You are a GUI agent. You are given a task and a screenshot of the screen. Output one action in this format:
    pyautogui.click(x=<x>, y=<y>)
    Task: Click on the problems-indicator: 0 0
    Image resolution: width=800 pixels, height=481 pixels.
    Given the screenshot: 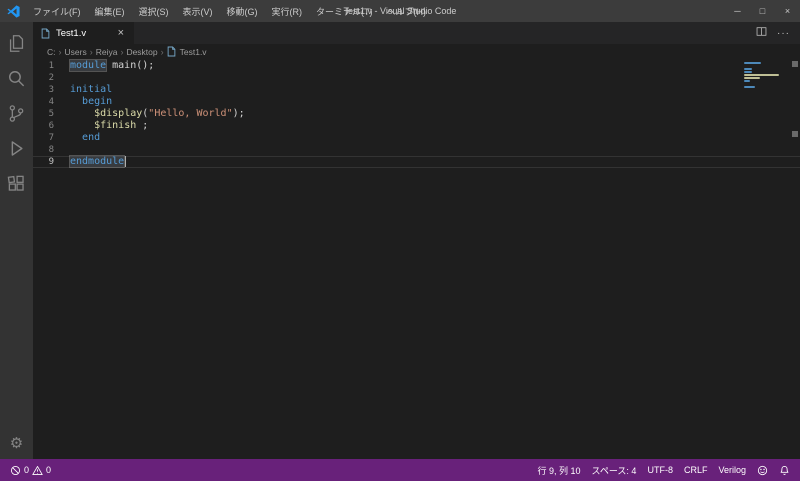 What is the action you would take?
    pyautogui.click(x=30, y=470)
    